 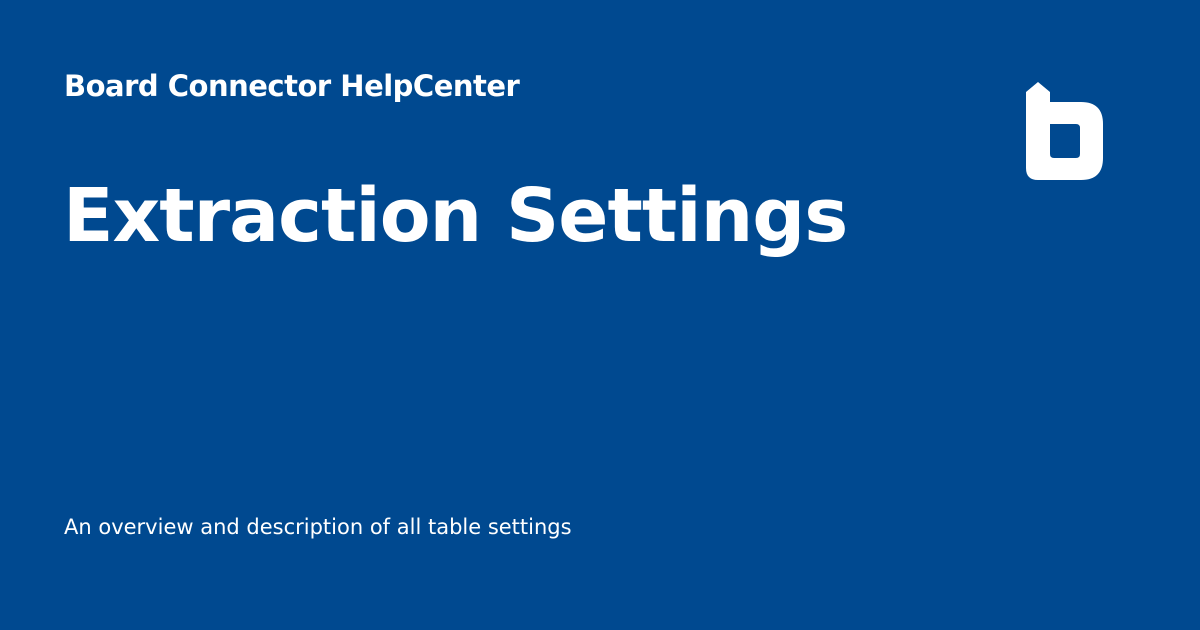 I want to click on board-b-logo-icon, so click(x=1064, y=131).